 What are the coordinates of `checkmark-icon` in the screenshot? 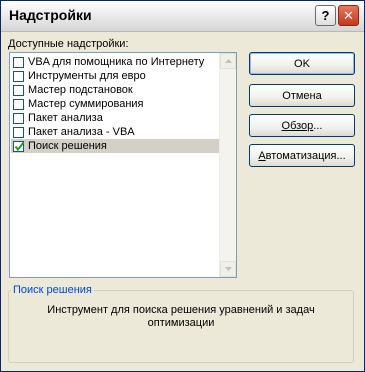 It's located at (19, 146).